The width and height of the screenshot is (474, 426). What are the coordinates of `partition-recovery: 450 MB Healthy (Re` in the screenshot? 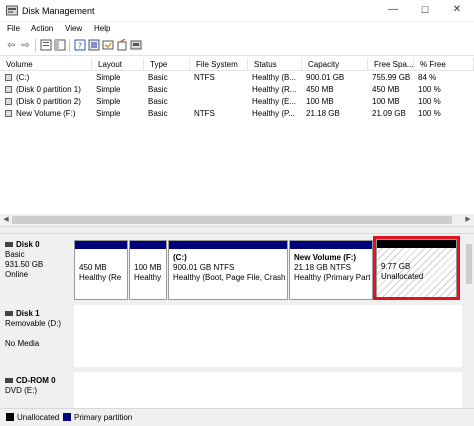 It's located at (101, 270).